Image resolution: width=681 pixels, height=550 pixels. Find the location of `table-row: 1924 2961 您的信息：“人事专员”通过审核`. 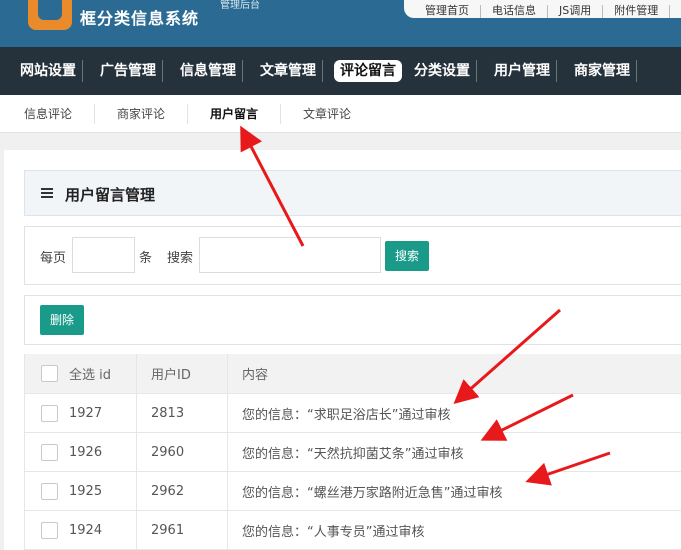

table-row: 1924 2961 您的信息：“人事专员”通过审核 is located at coordinates (352, 530).